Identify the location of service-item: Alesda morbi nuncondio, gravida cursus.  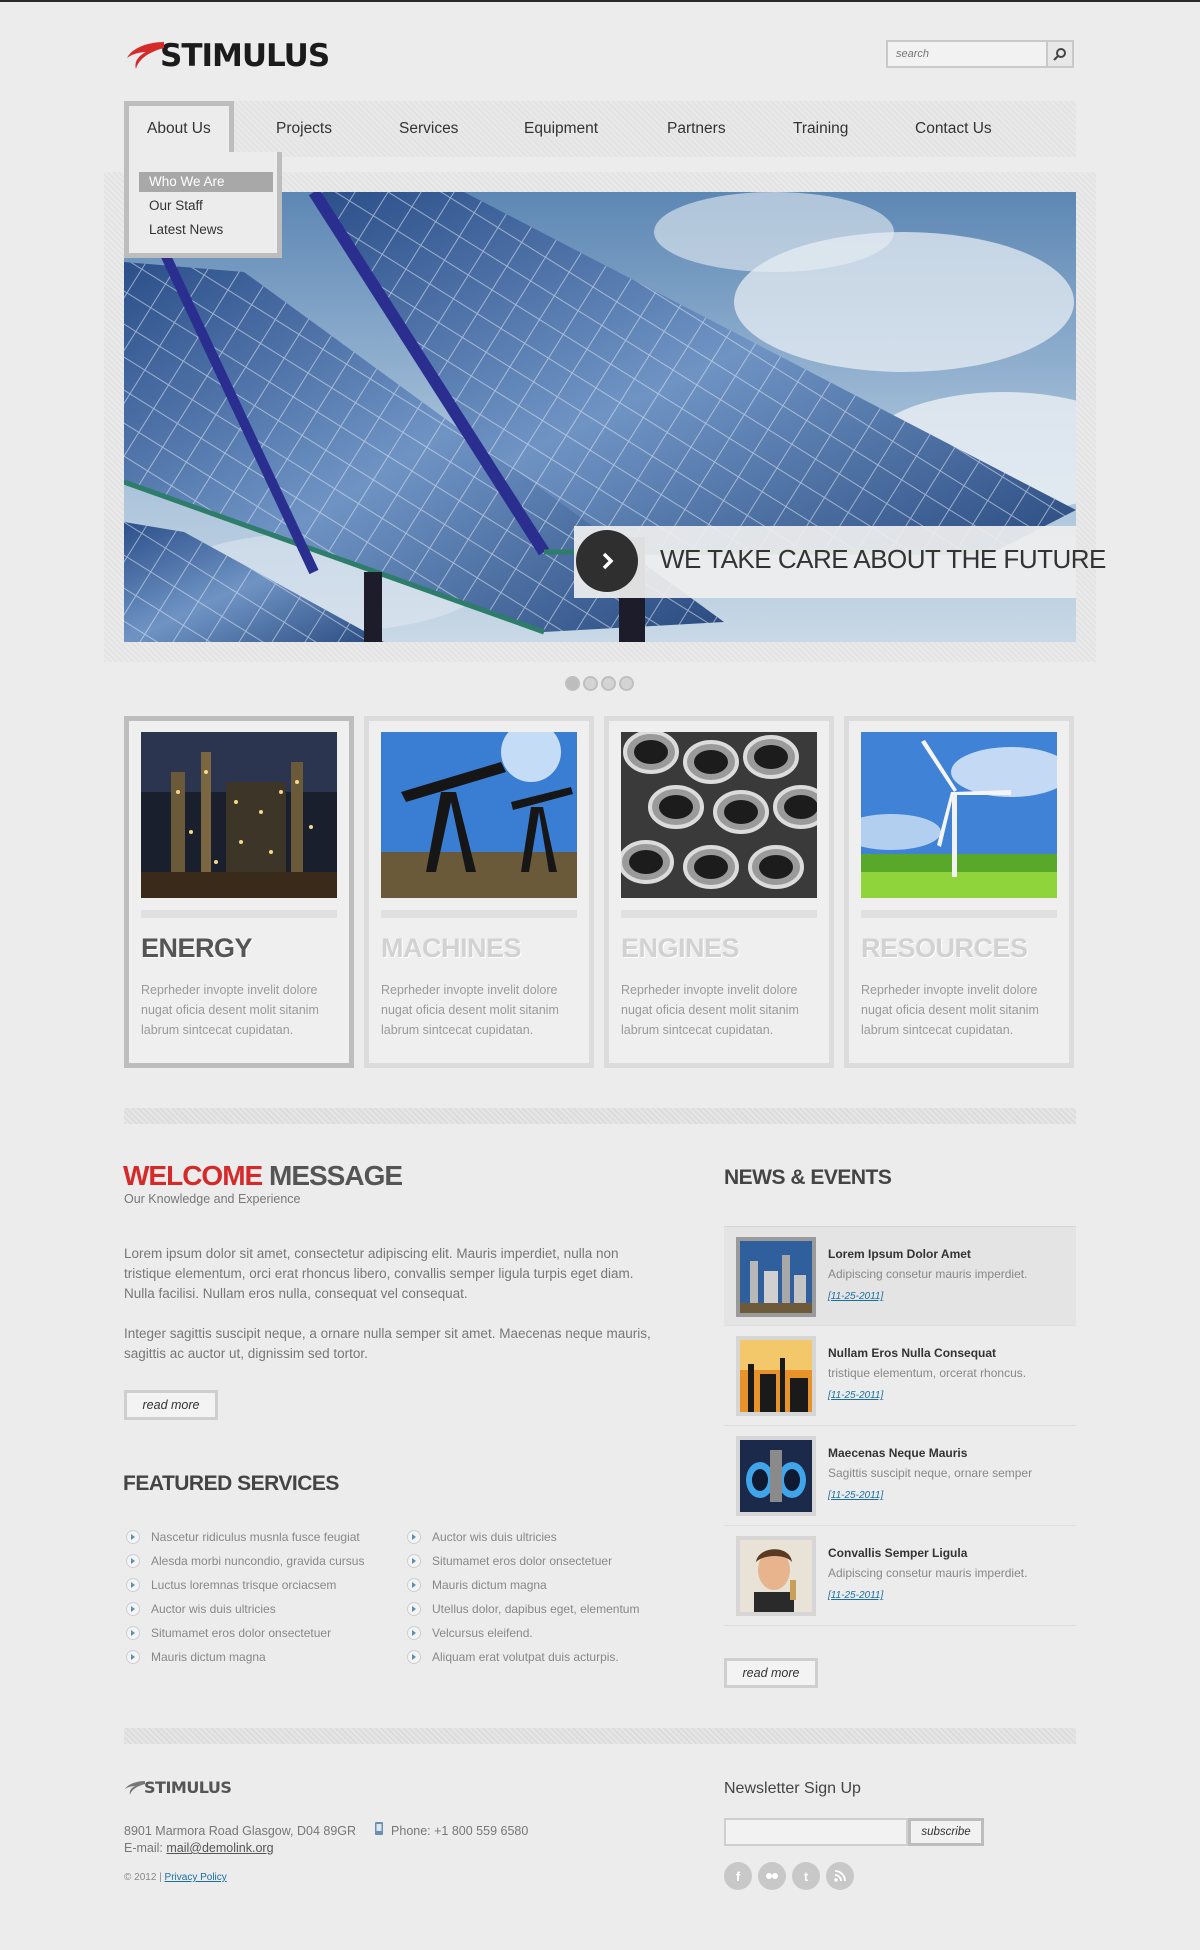
(245, 1561).